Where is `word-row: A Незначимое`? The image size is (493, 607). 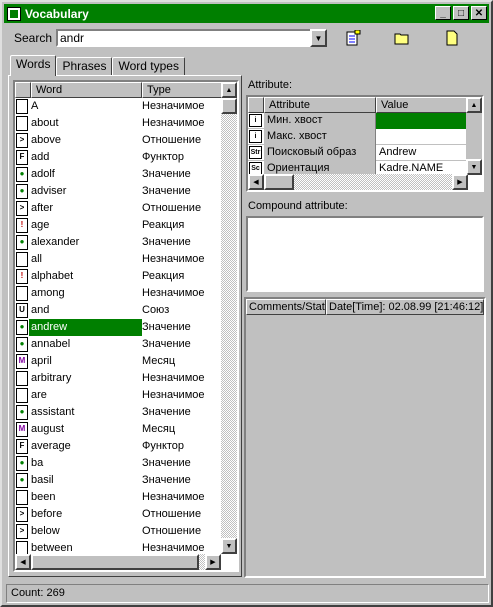
word-row: A Незначимое is located at coordinates (118, 106).